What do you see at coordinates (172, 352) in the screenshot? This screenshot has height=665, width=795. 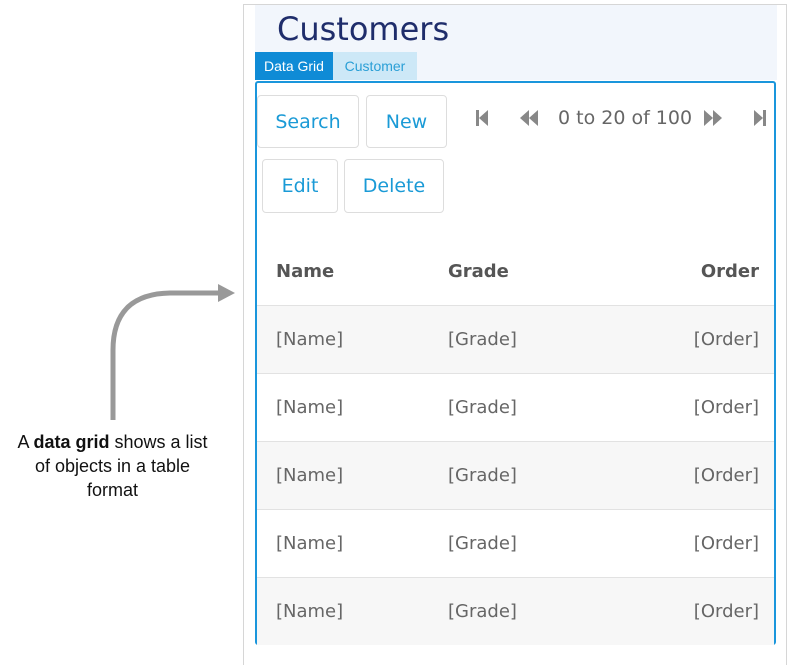 I see `arrow-icon` at bounding box center [172, 352].